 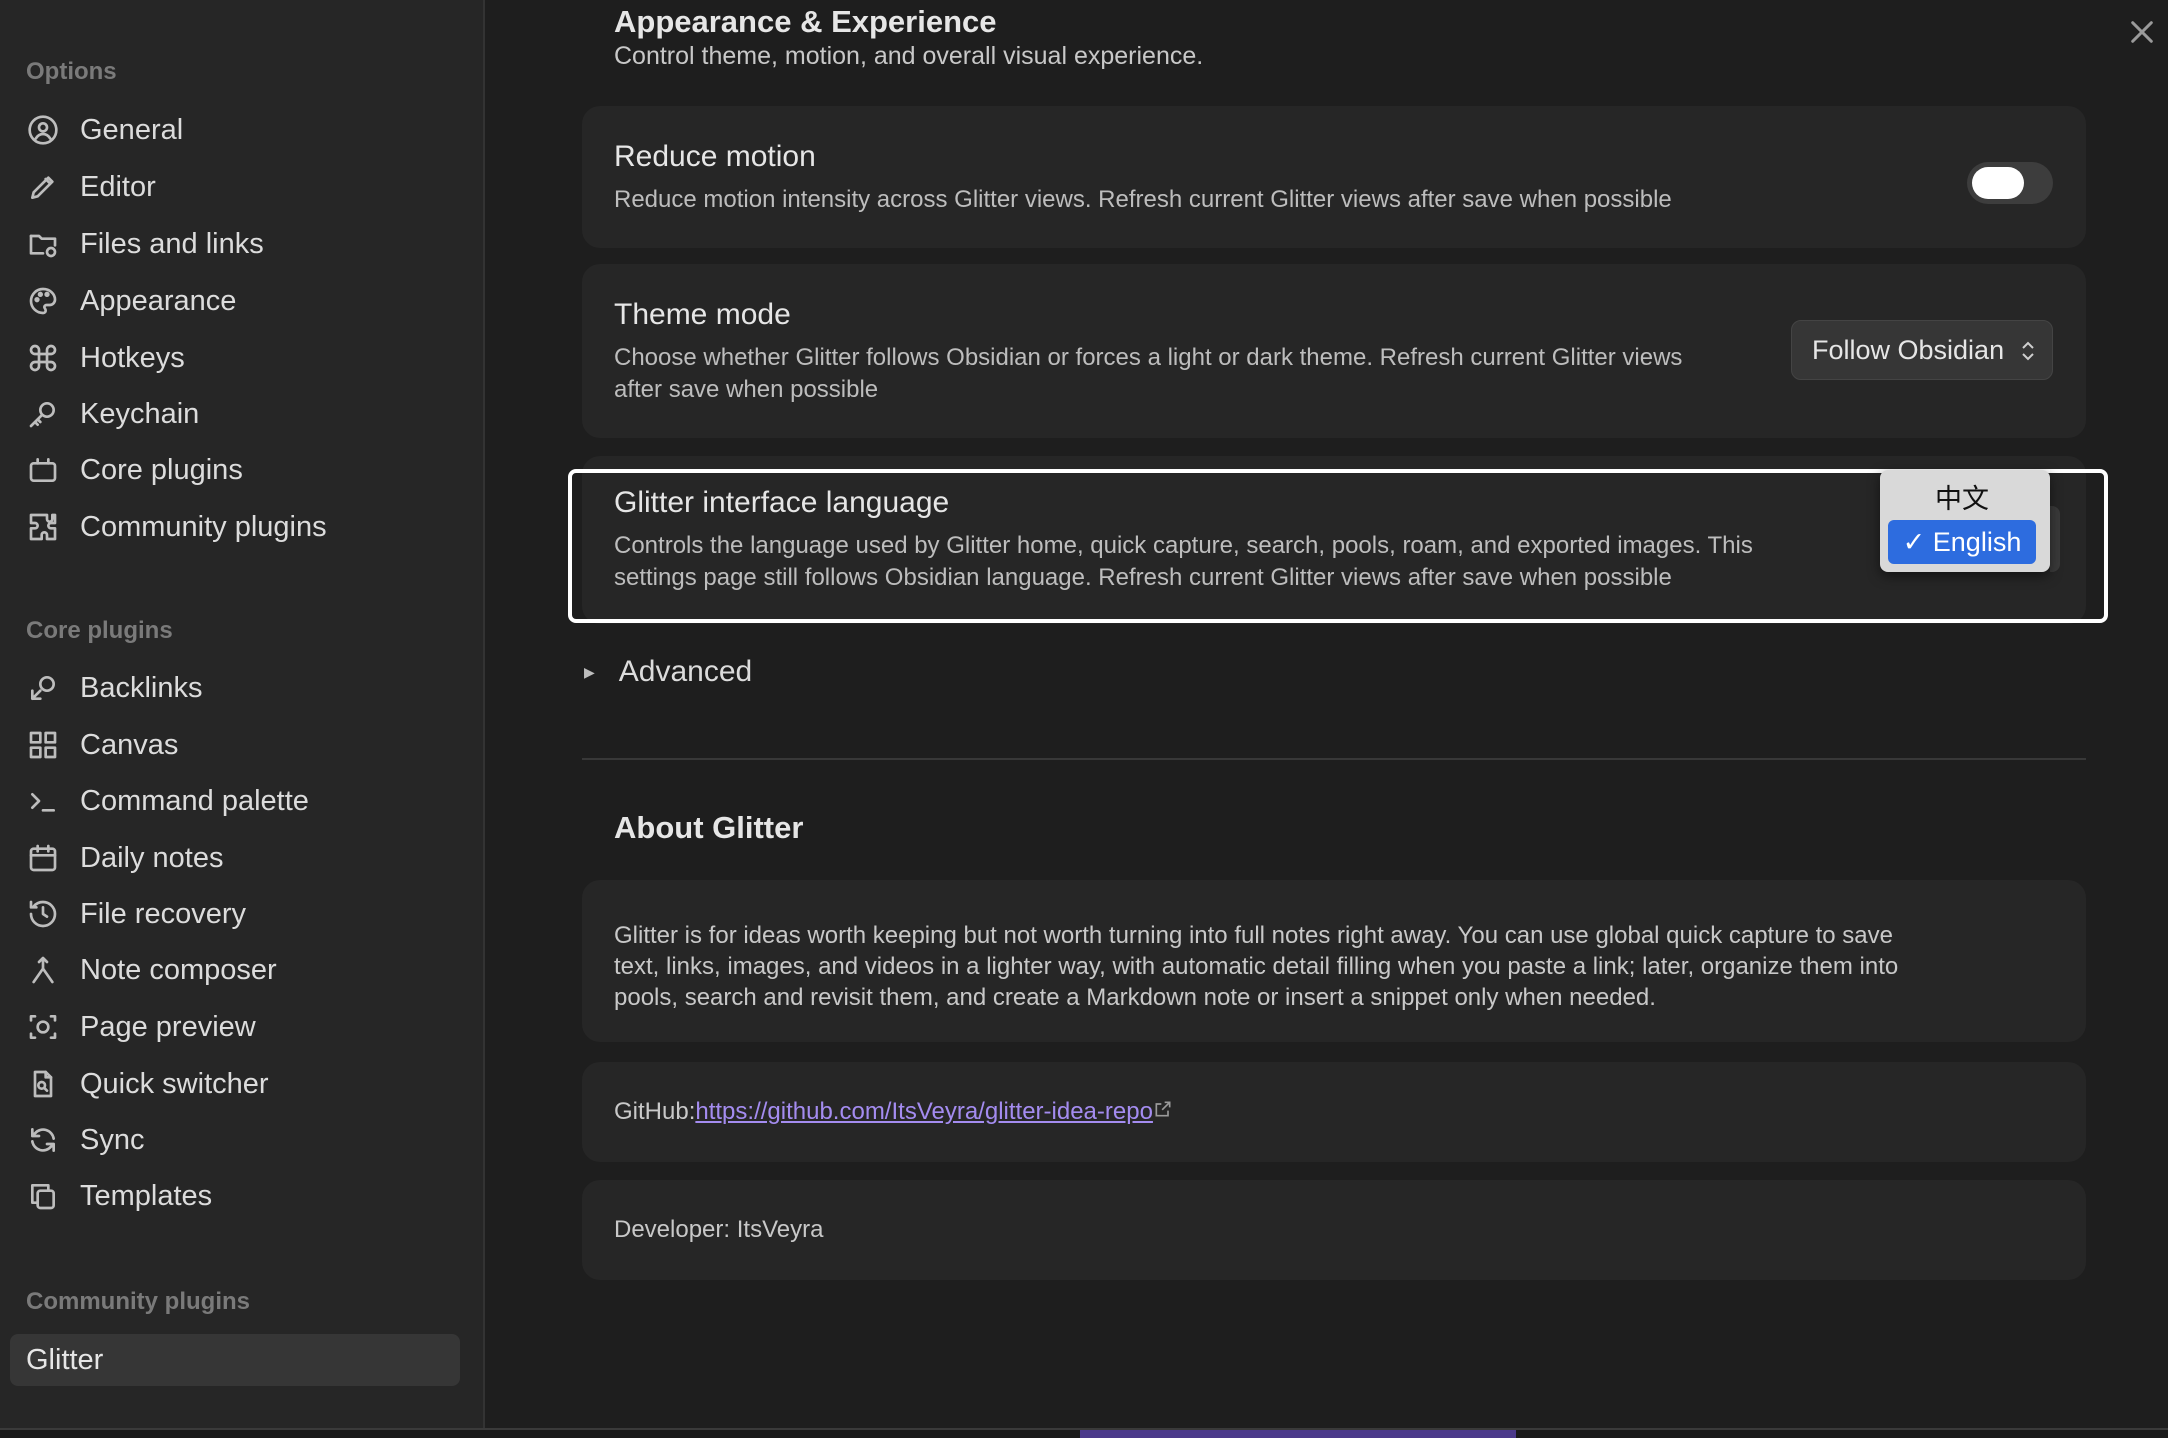 What do you see at coordinates (43, 858) in the screenshot?
I see `calendar-icon` at bounding box center [43, 858].